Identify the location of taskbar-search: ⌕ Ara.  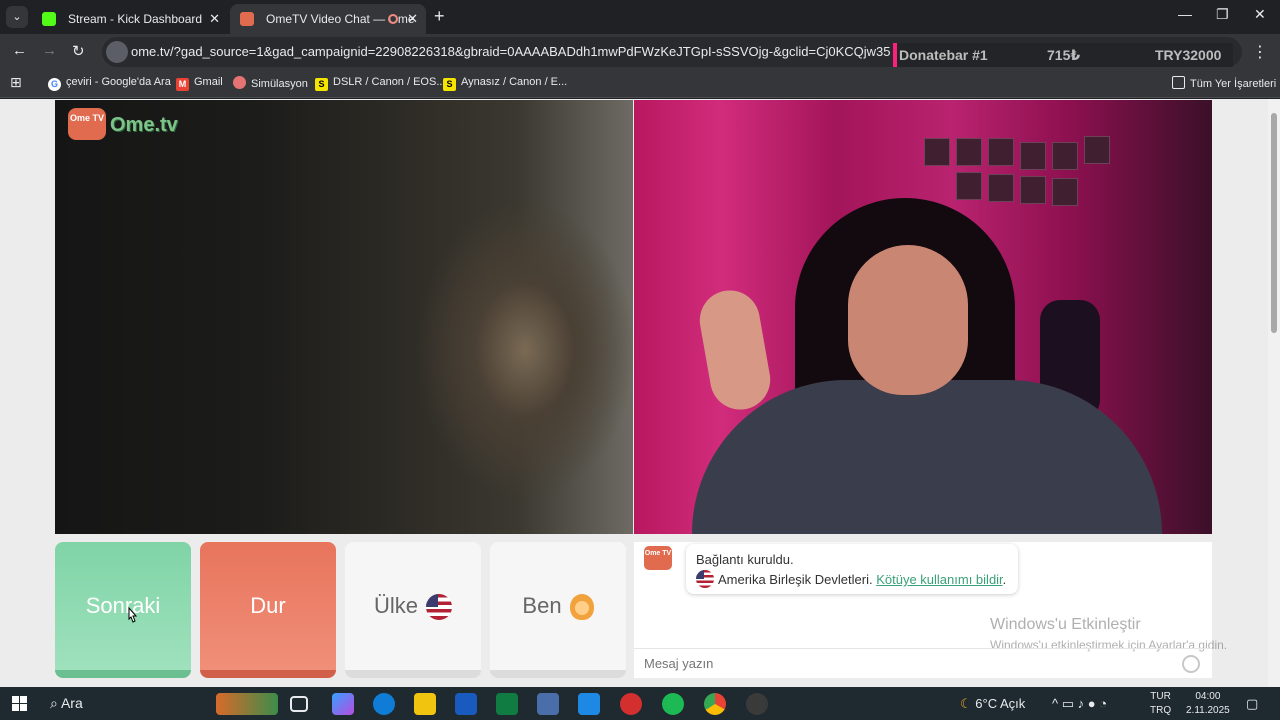
(66, 703).